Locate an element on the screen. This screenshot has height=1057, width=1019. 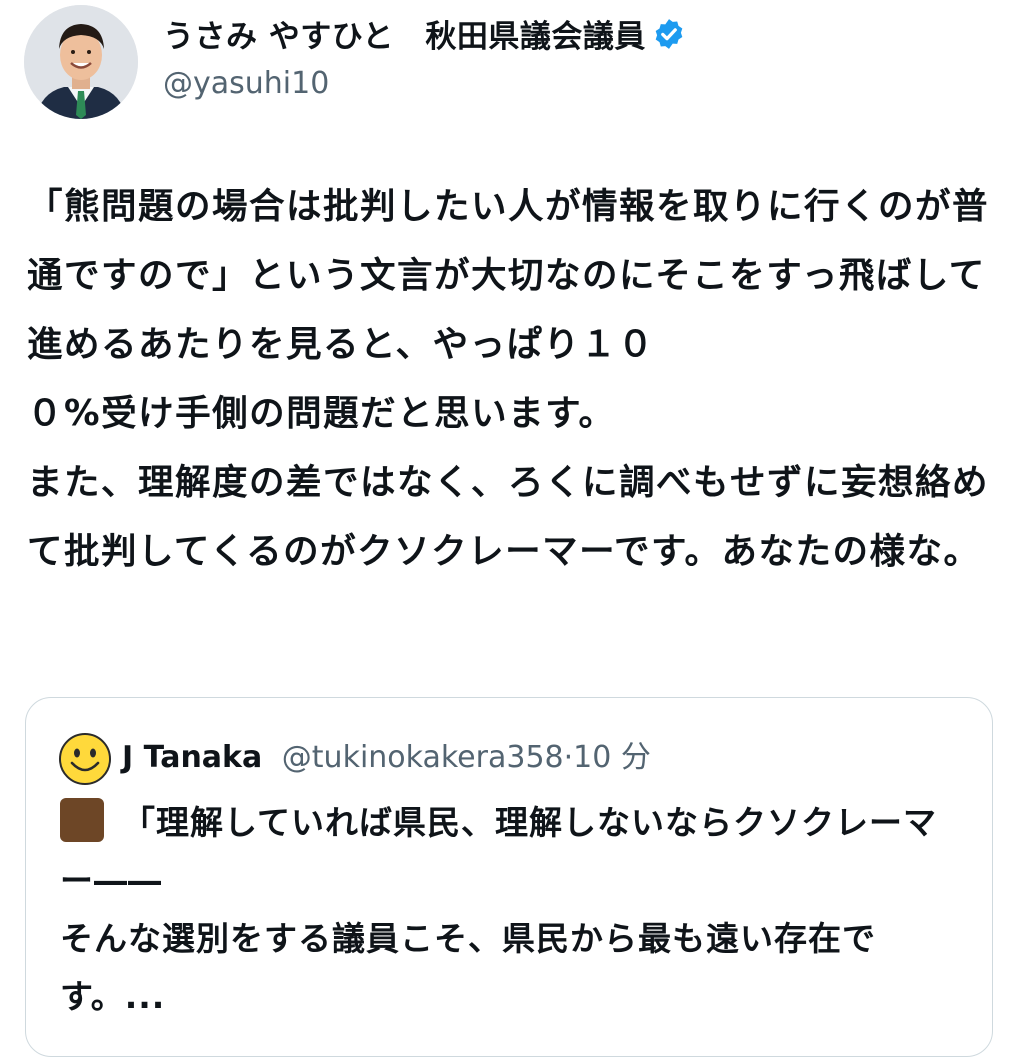
quoted-tweet-header: J Tanaka @tukinokakera358·10 分 is located at coordinates (386, 758).